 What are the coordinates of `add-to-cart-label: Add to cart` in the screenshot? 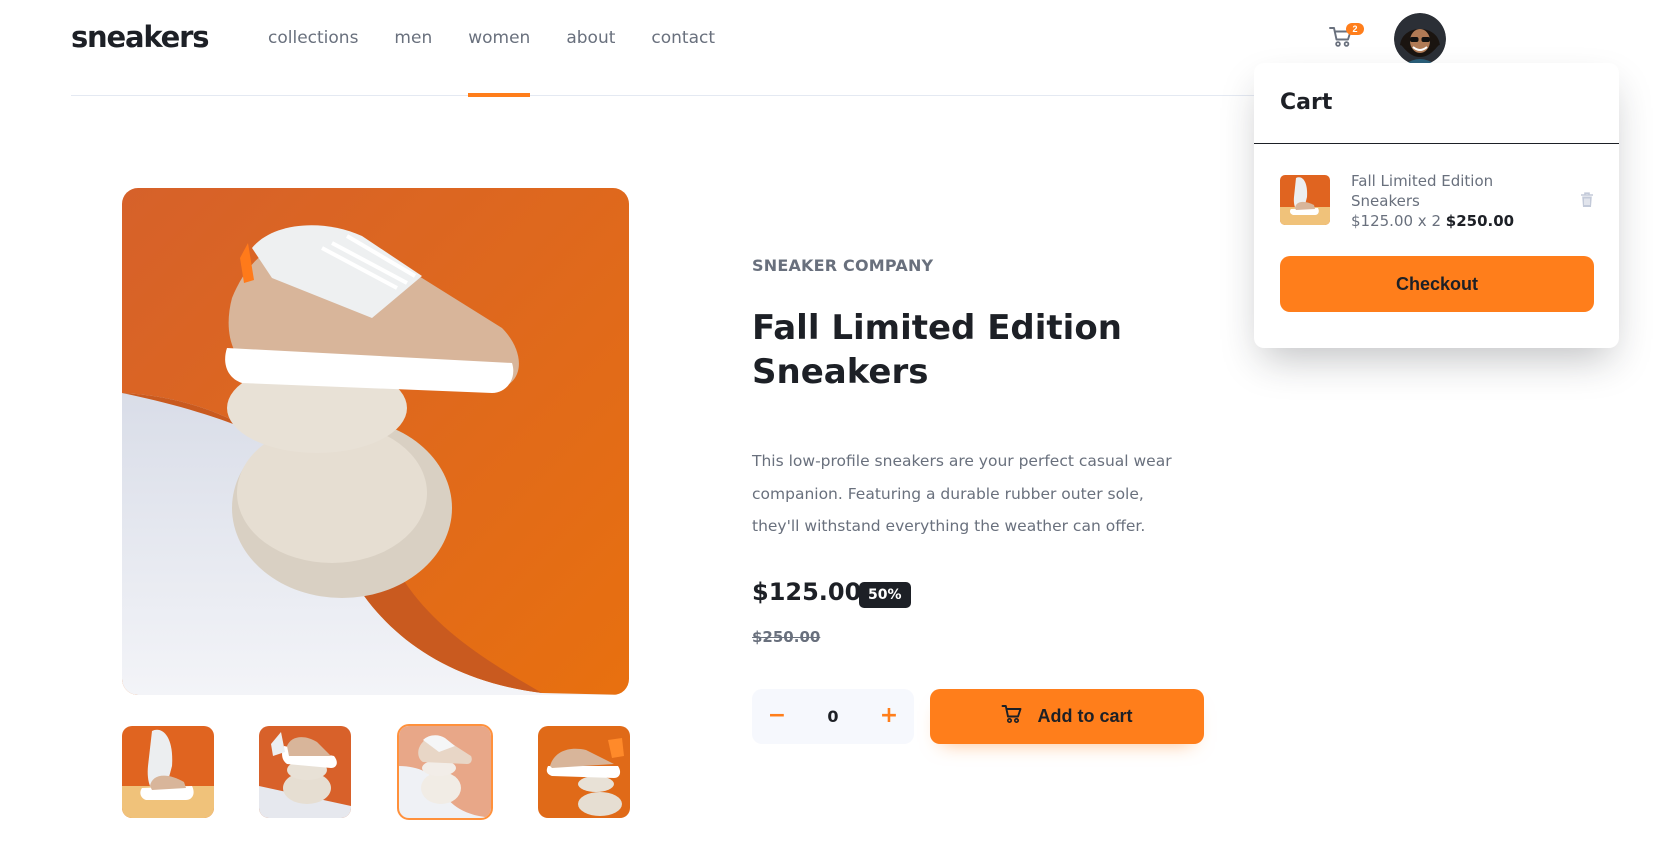 It's located at (1085, 716).